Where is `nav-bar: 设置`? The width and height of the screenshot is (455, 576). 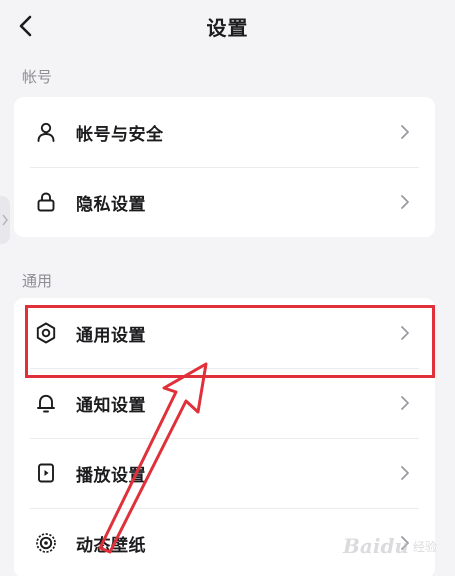 nav-bar: 设置 is located at coordinates (227, 26).